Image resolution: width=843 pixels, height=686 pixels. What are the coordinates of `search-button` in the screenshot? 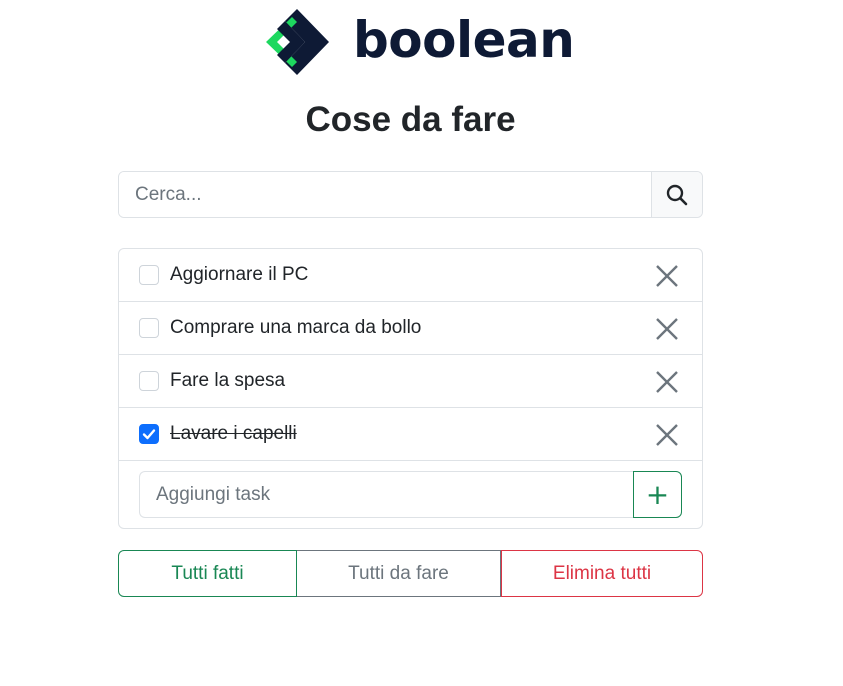 It's located at (676, 194).